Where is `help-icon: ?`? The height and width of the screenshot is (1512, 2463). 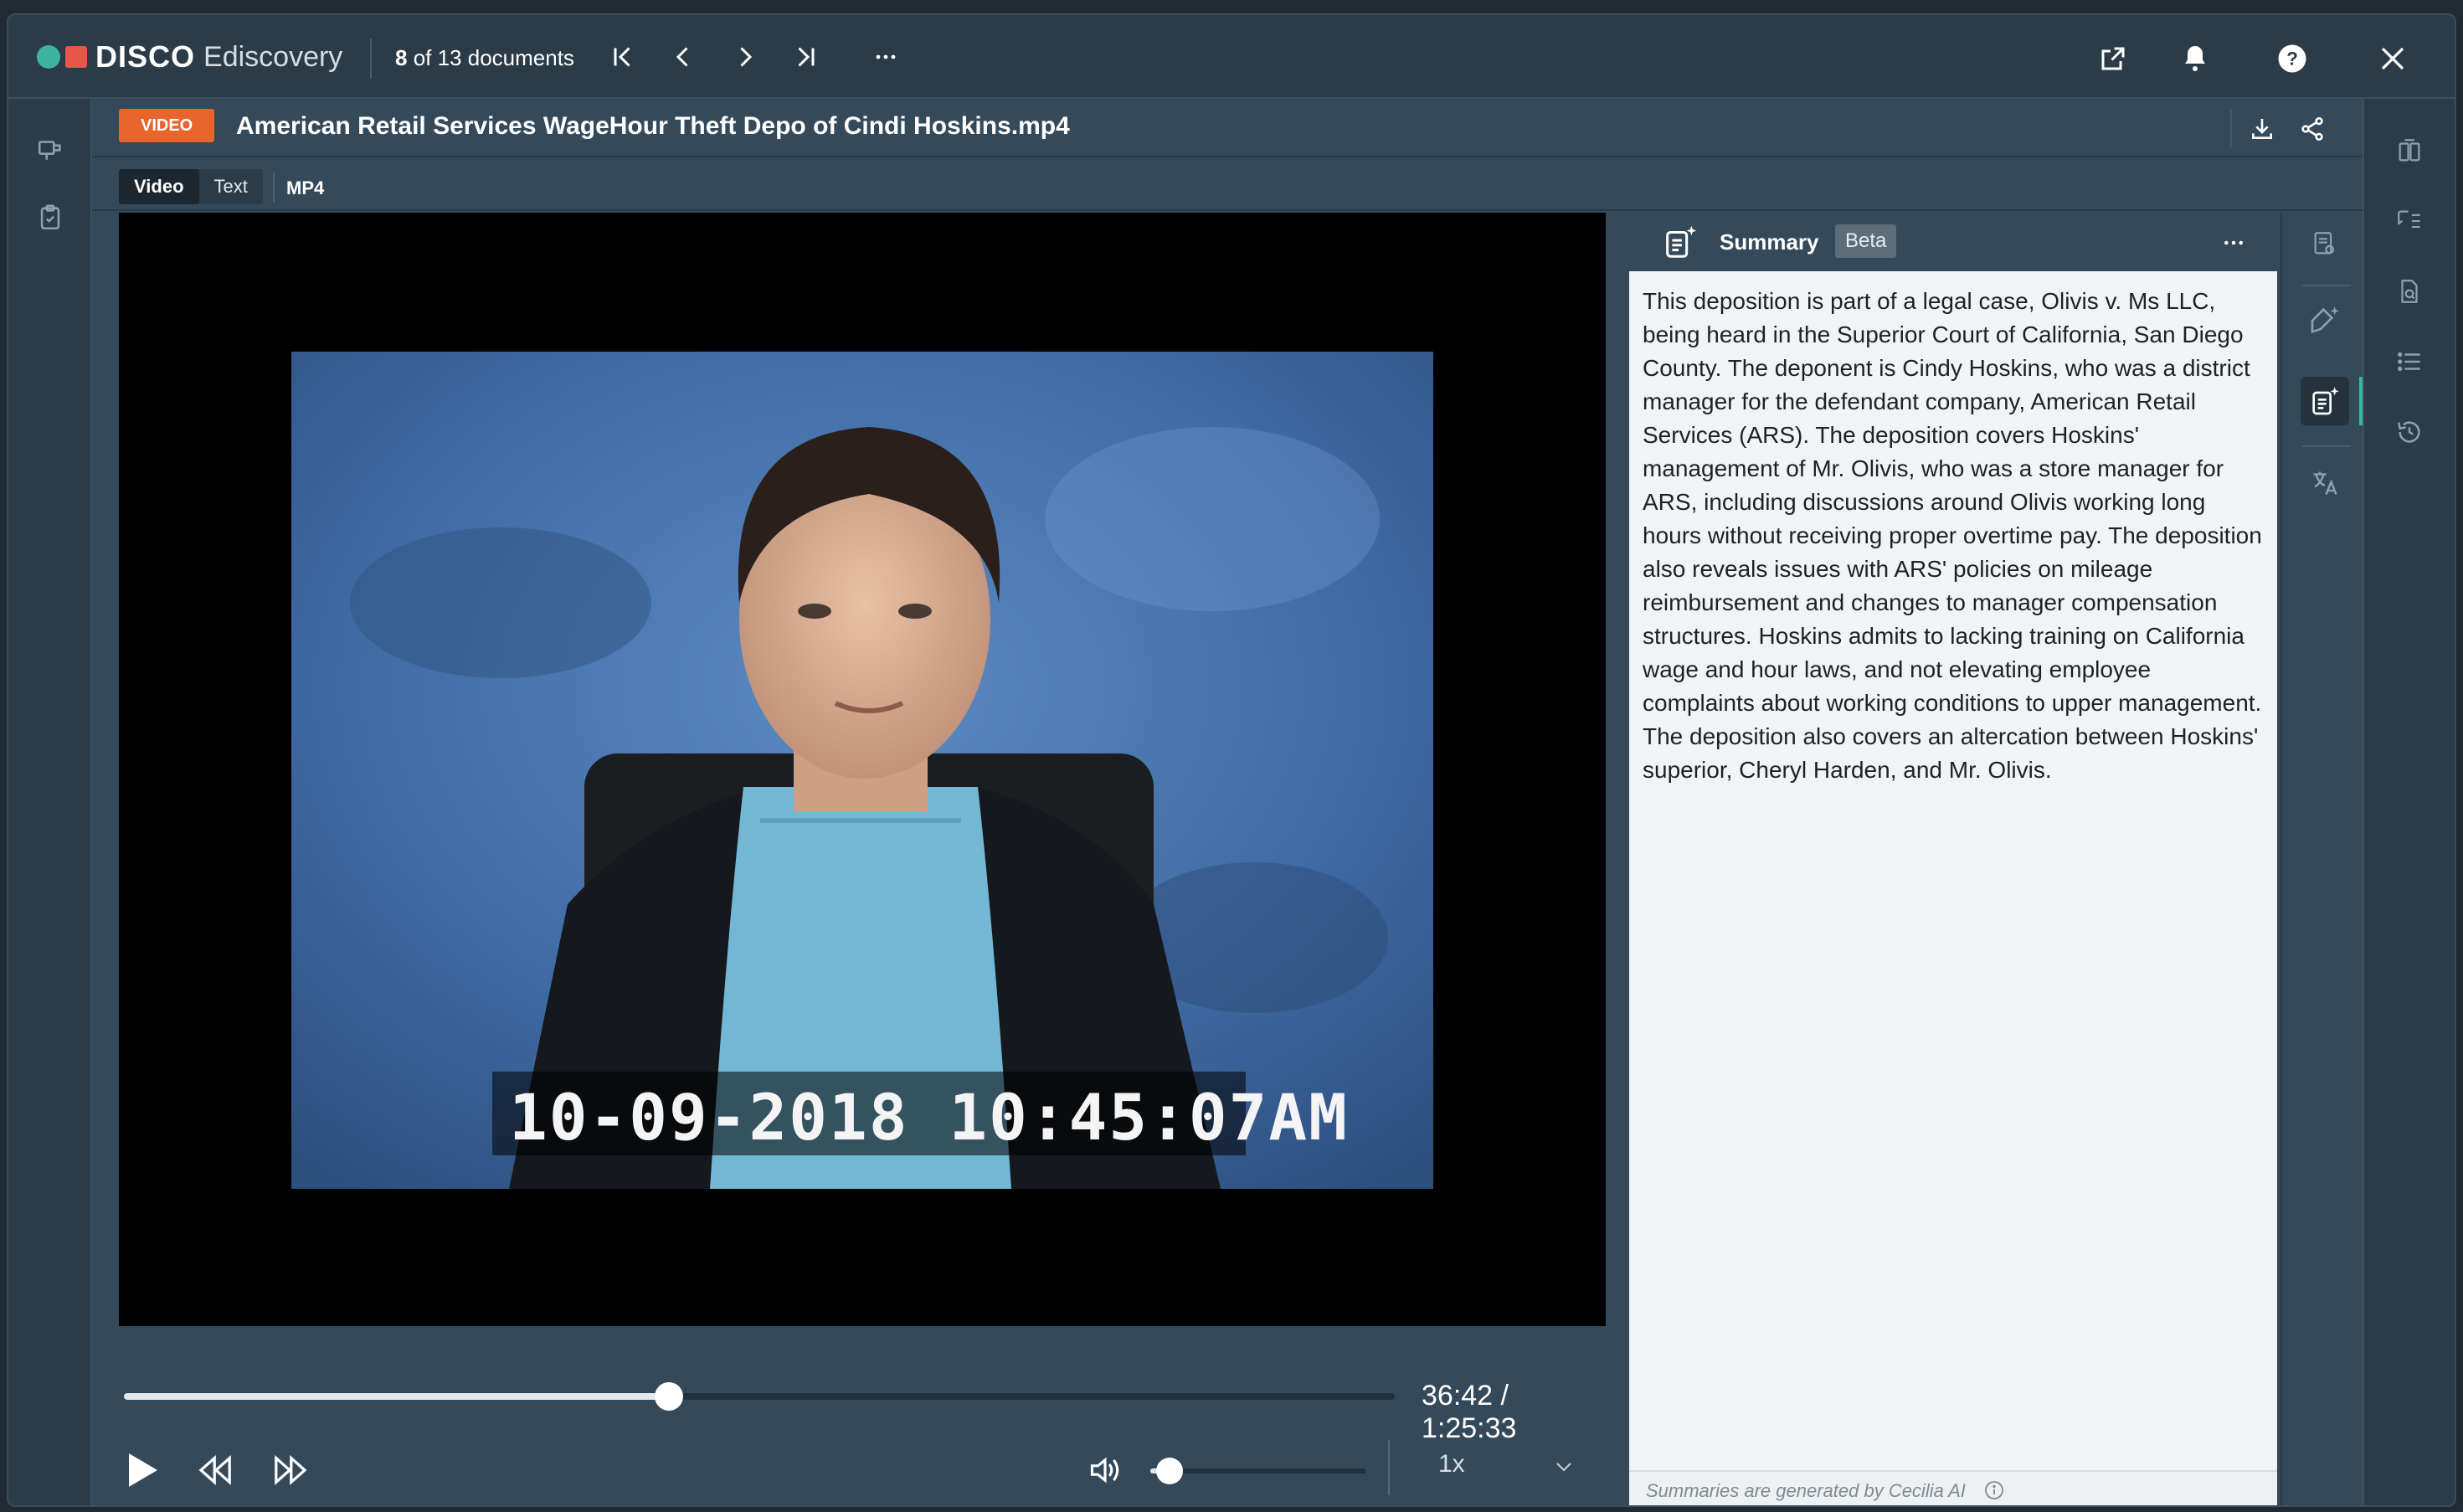 help-icon: ? is located at coordinates (2292, 58).